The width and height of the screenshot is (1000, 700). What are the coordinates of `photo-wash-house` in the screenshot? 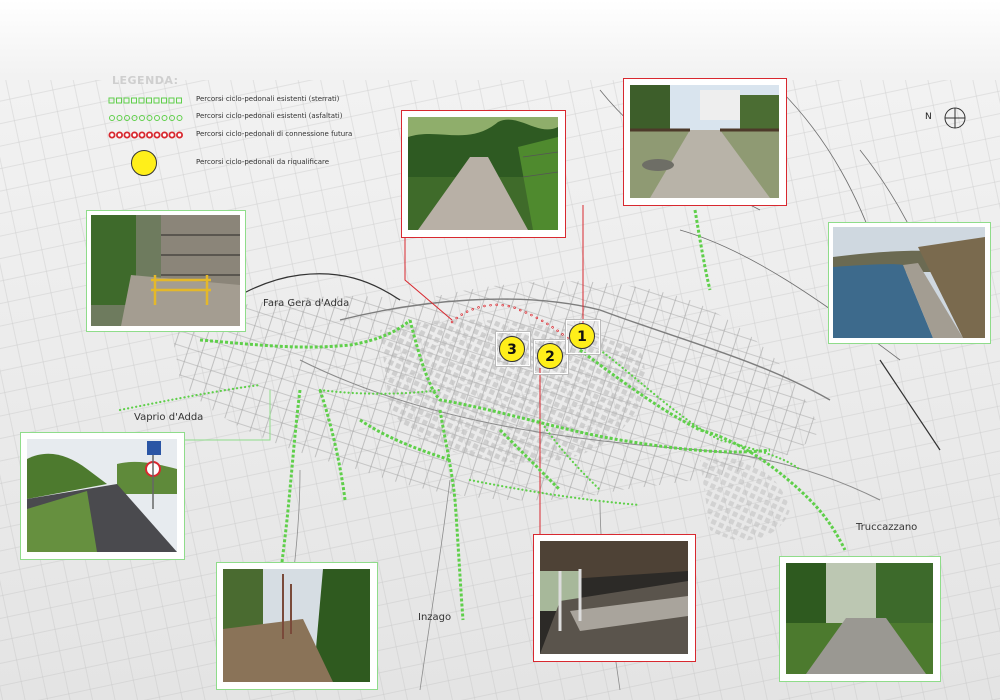 It's located at (614, 598).